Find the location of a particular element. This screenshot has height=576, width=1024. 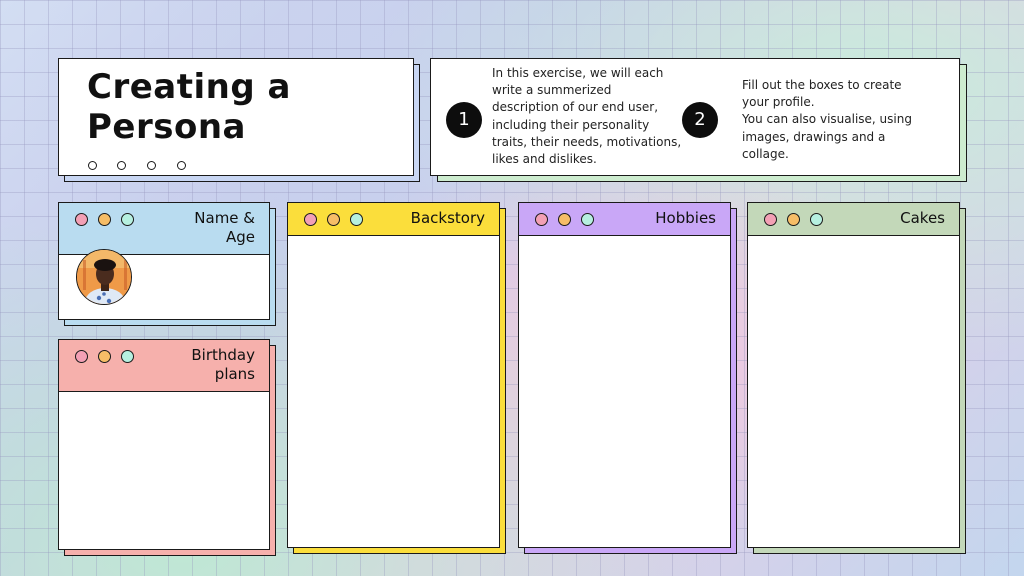

name-age-header: Name & Age is located at coordinates (164, 229).